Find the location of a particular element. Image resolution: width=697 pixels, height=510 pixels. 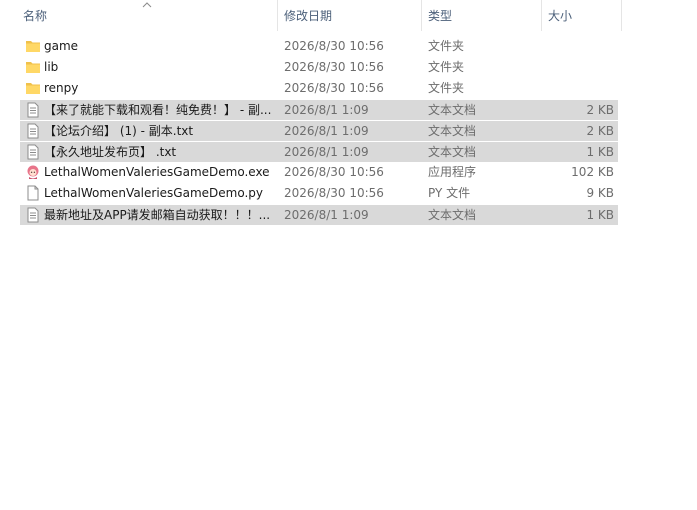

file-row: lib 2026/8/30 10:56 文件夹 is located at coordinates (319, 67).